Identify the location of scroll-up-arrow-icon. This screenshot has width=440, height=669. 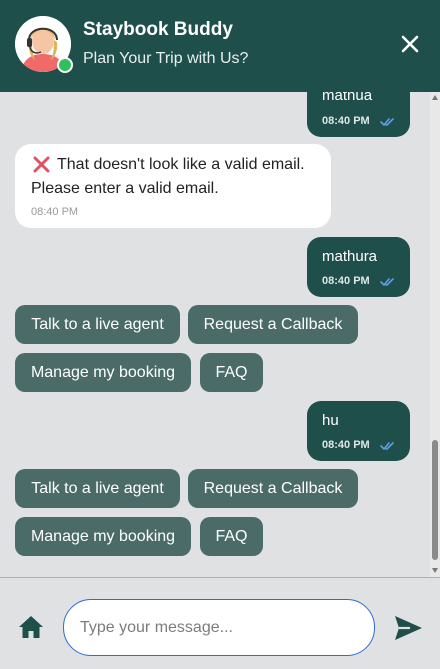
(435, 97).